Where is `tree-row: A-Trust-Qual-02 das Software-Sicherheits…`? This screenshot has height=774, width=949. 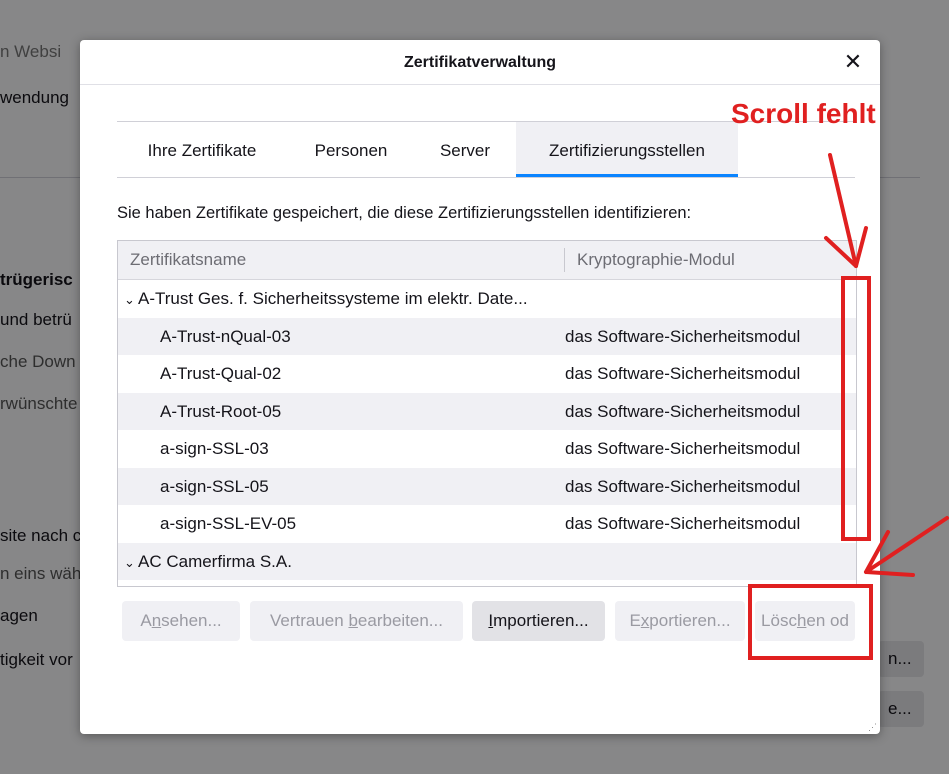
tree-row: A-Trust-Qual-02 das Software-Sicherheits… is located at coordinates (487, 374).